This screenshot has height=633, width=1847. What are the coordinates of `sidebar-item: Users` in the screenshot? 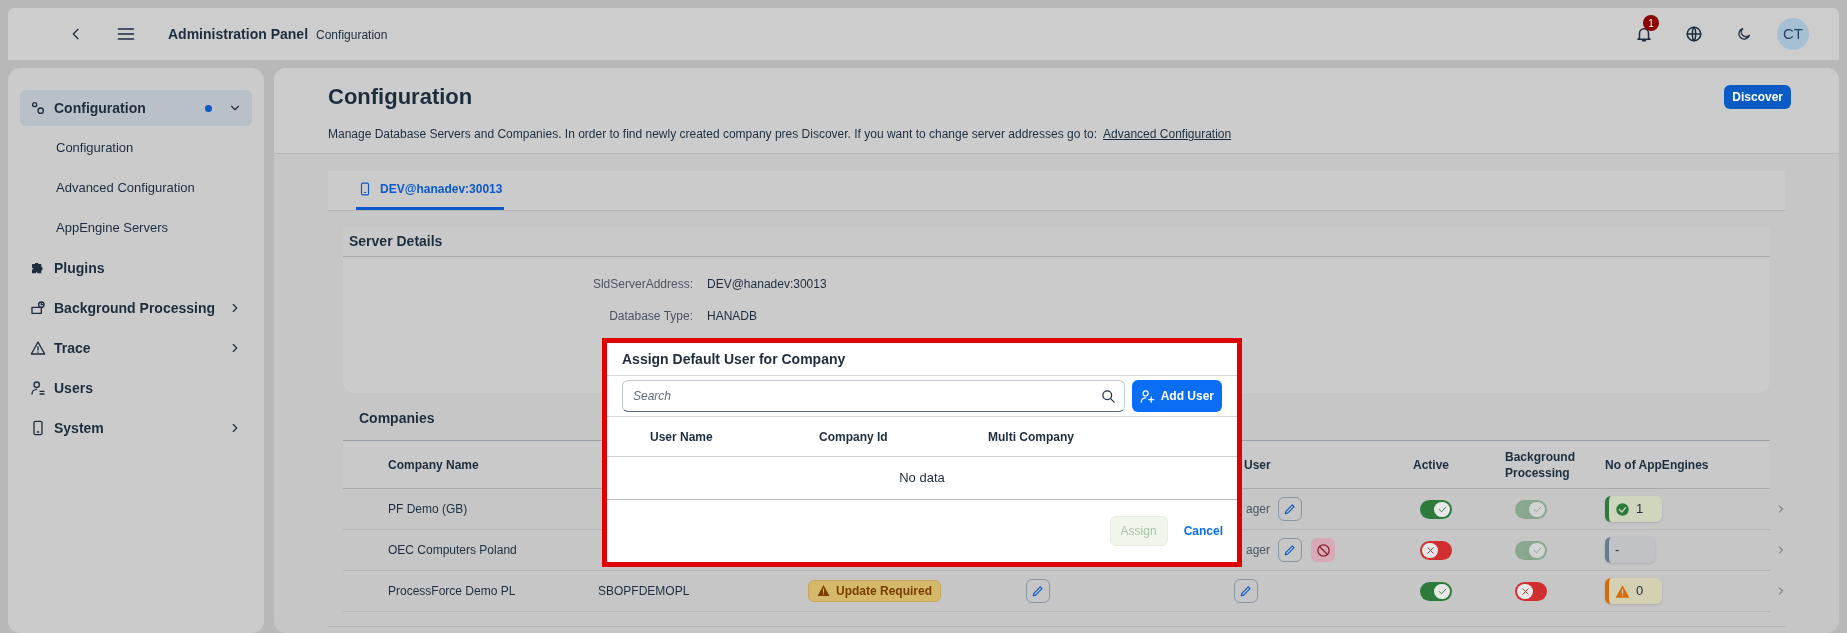 It's located at (136, 388).